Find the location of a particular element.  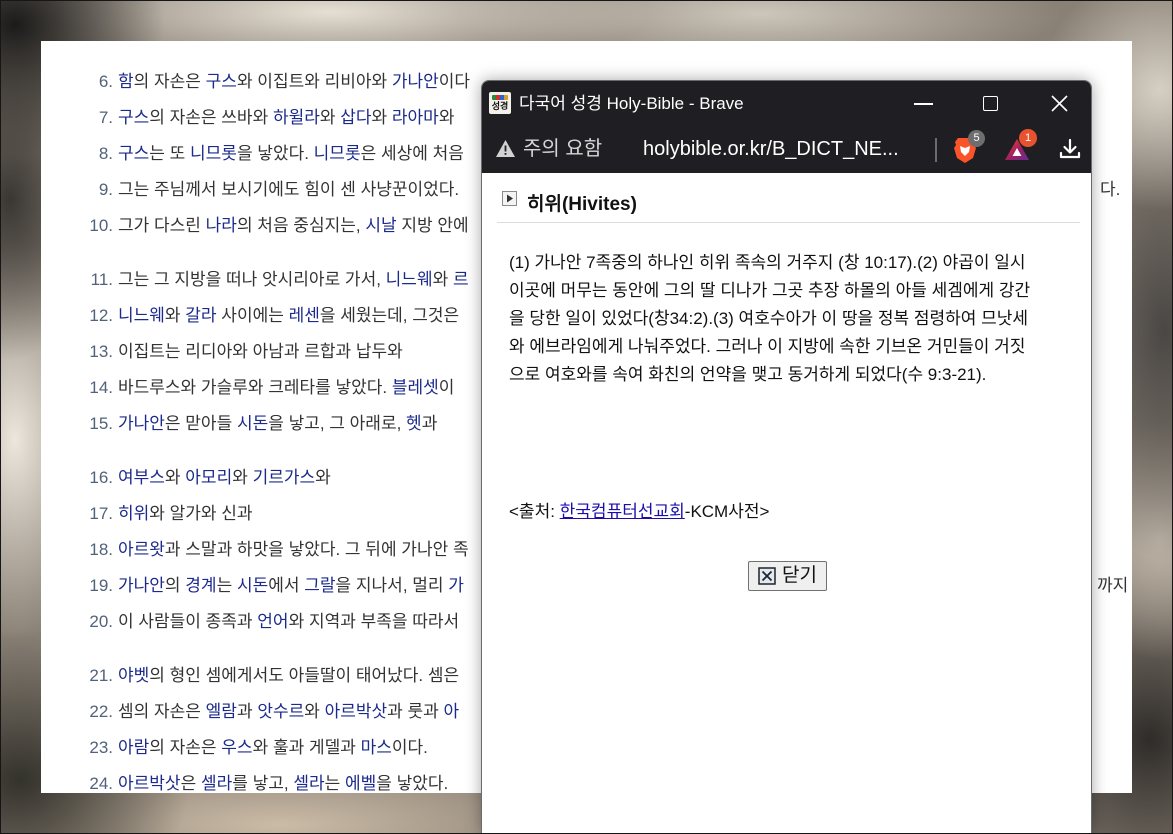

dictionary-word-link: 삽다 is located at coordinates (355, 117).